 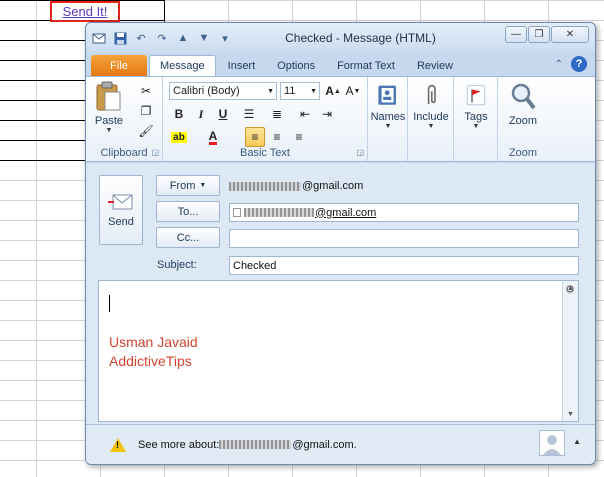 What do you see at coordinates (579, 64) in the screenshot?
I see `help-icon: ?` at bounding box center [579, 64].